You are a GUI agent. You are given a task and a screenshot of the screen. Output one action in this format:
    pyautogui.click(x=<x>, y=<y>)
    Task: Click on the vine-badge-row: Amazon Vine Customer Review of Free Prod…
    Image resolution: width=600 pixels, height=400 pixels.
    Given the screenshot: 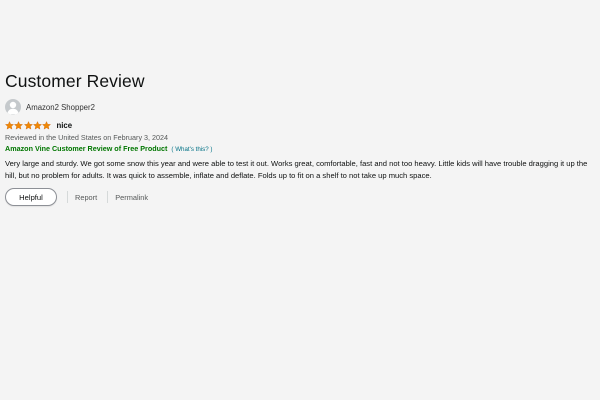 What is the action you would take?
    pyautogui.click(x=300, y=149)
    